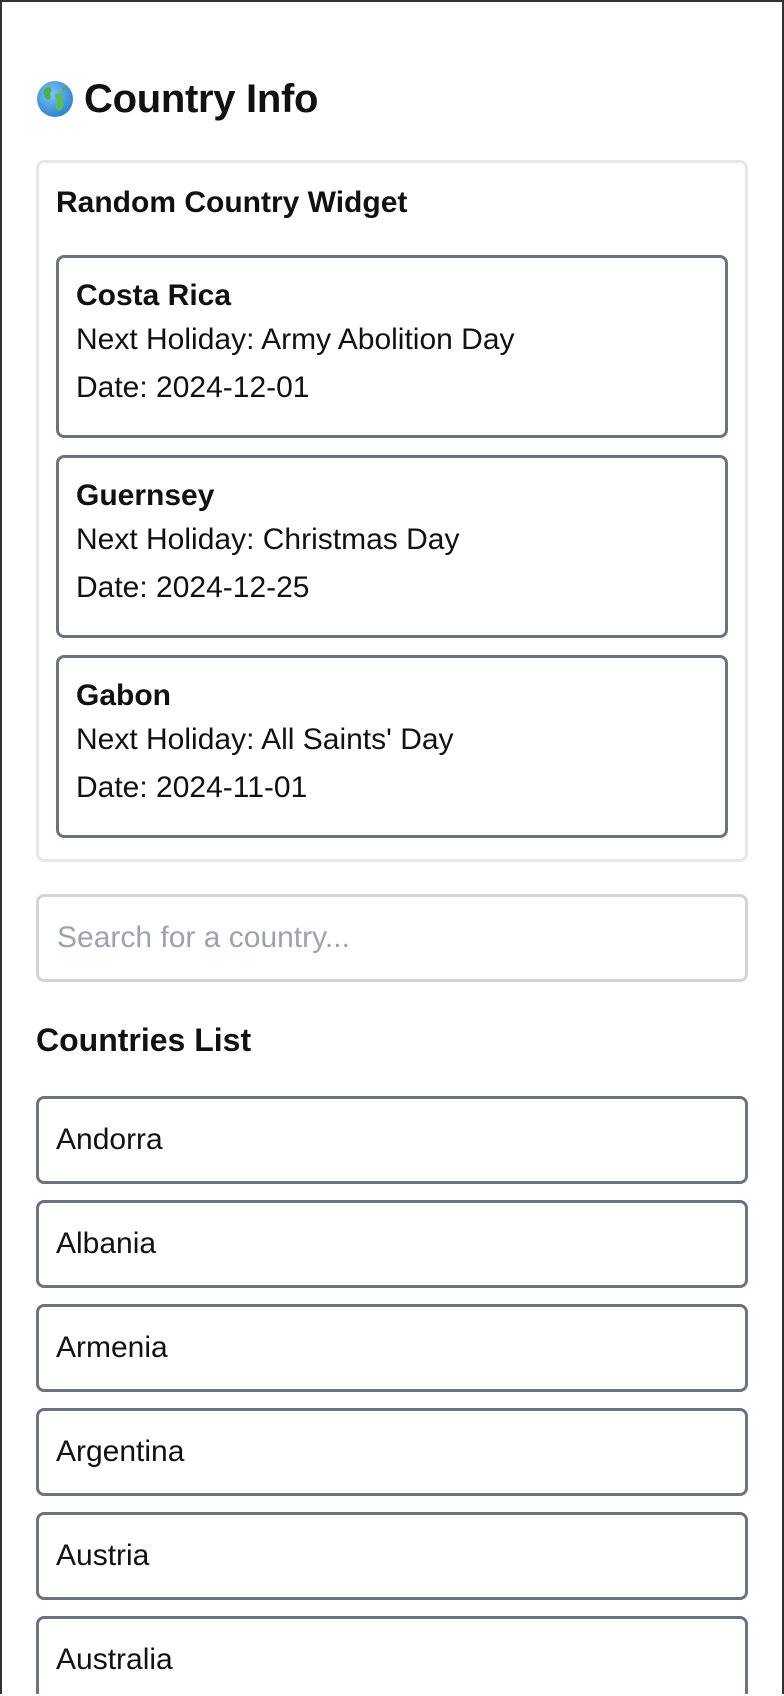 Image resolution: width=784 pixels, height=1696 pixels. Describe the element at coordinates (55, 99) in the screenshot. I see `globe-icon` at that location.